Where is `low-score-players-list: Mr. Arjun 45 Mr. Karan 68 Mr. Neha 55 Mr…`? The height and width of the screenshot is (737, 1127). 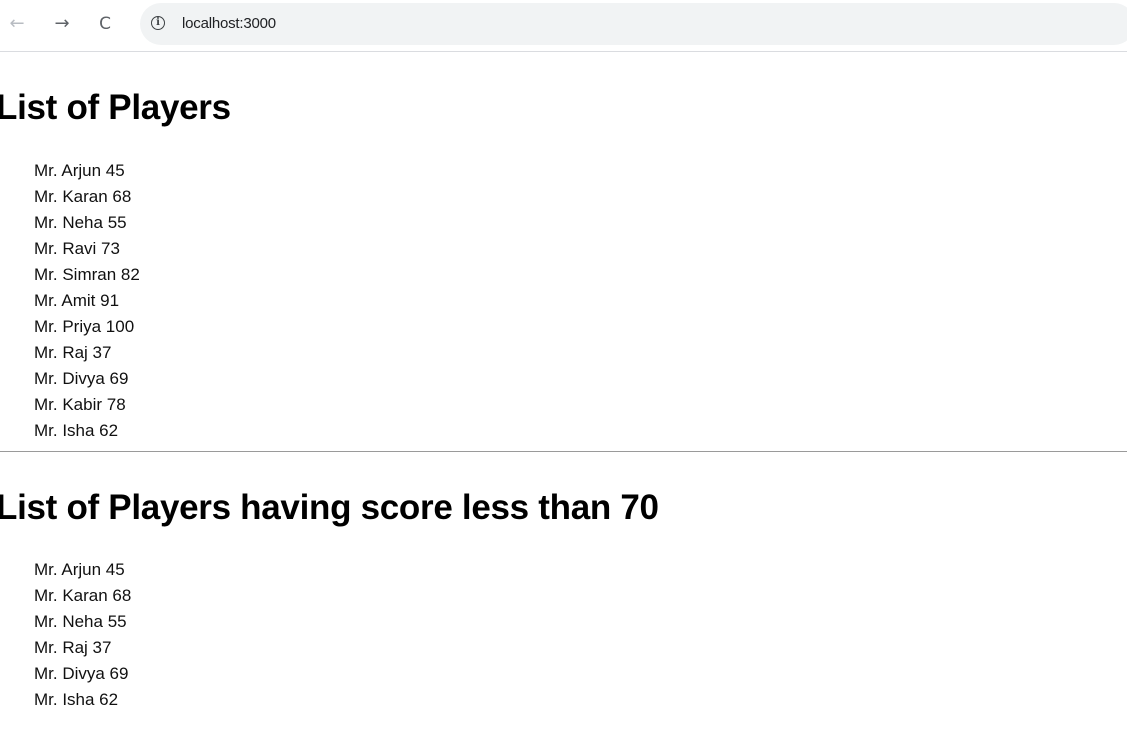 low-score-players-list: Mr. Arjun 45 Mr. Karan 68 Mr. Neha 55 Mr… is located at coordinates (82, 635).